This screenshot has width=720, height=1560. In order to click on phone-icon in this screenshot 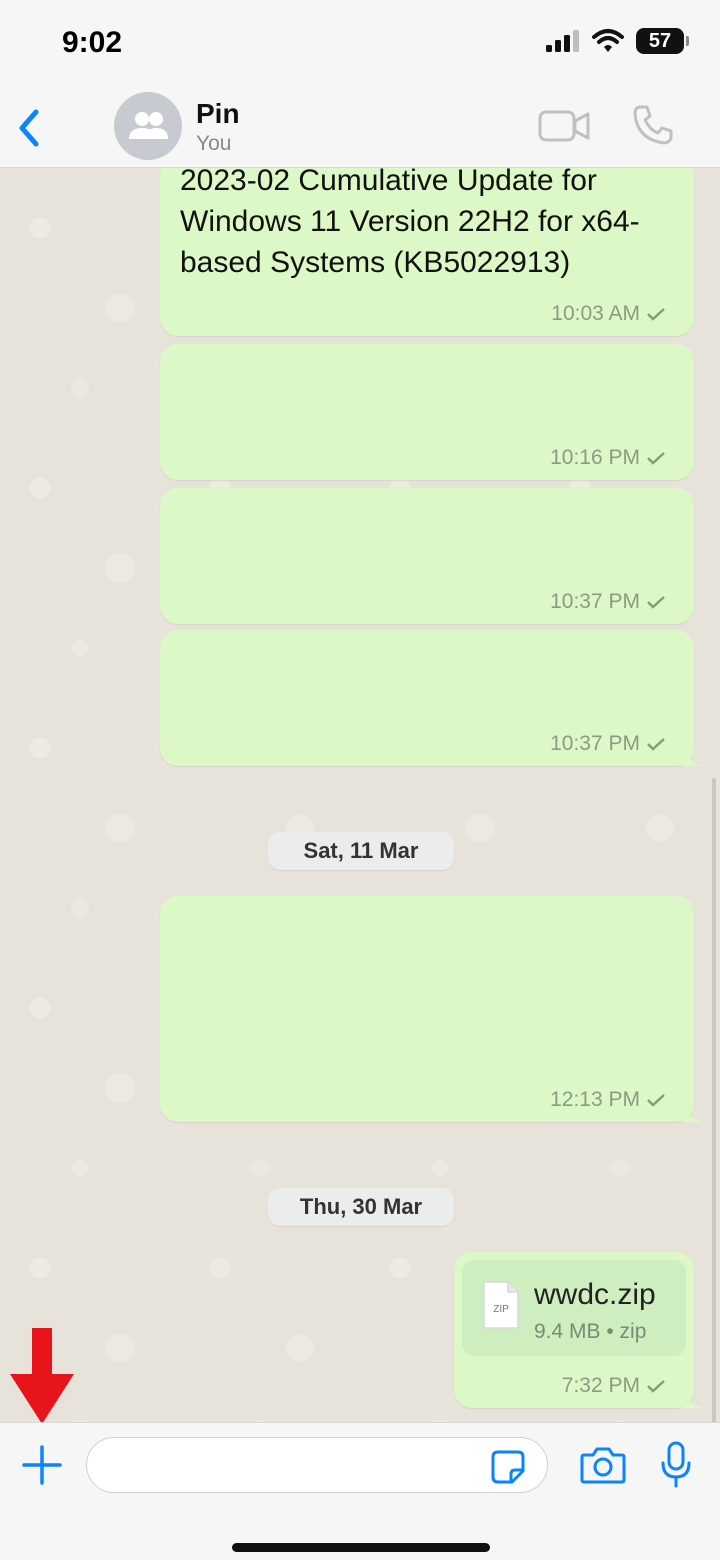, I will do `click(653, 125)`.